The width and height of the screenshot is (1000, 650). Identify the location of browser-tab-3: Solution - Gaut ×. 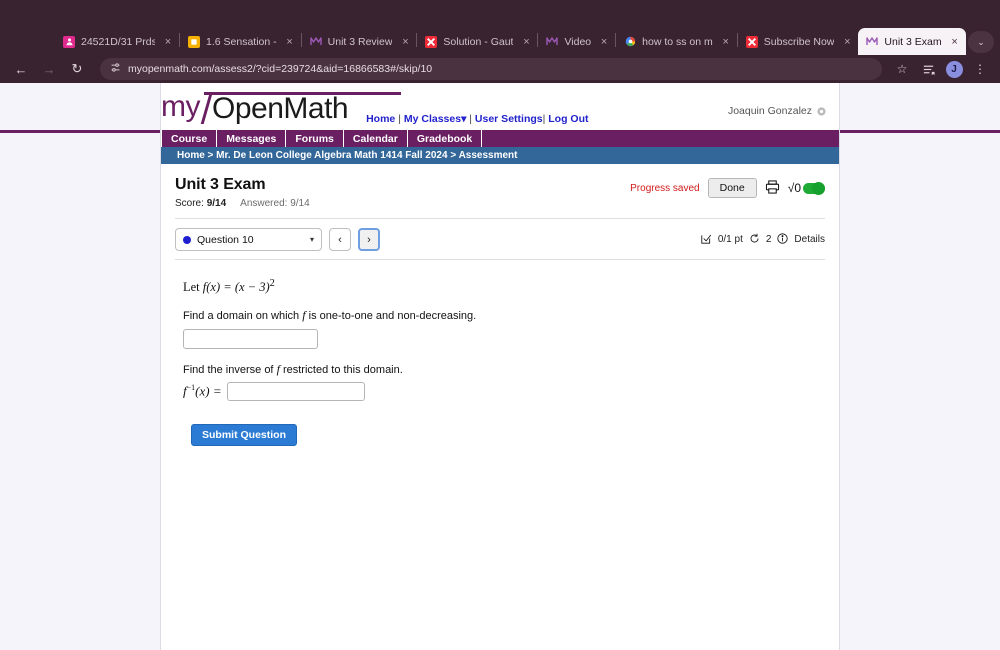
(477, 41).